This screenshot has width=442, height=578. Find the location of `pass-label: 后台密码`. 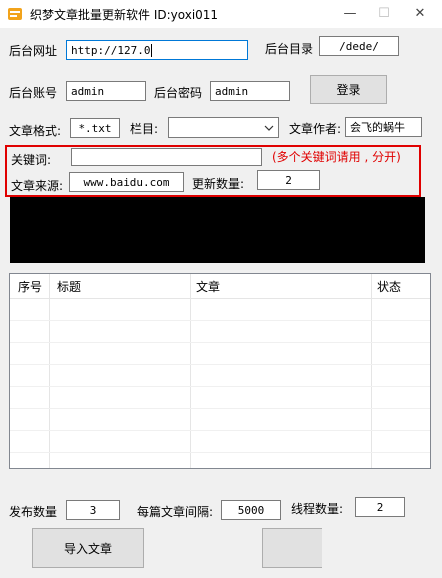

pass-label: 后台密码 is located at coordinates (178, 93).